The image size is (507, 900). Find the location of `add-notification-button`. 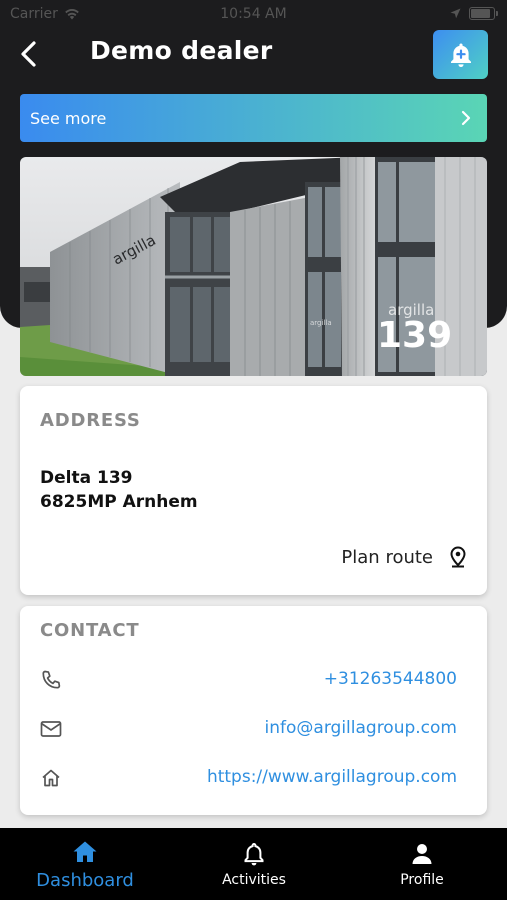

add-notification-button is located at coordinates (460, 54).